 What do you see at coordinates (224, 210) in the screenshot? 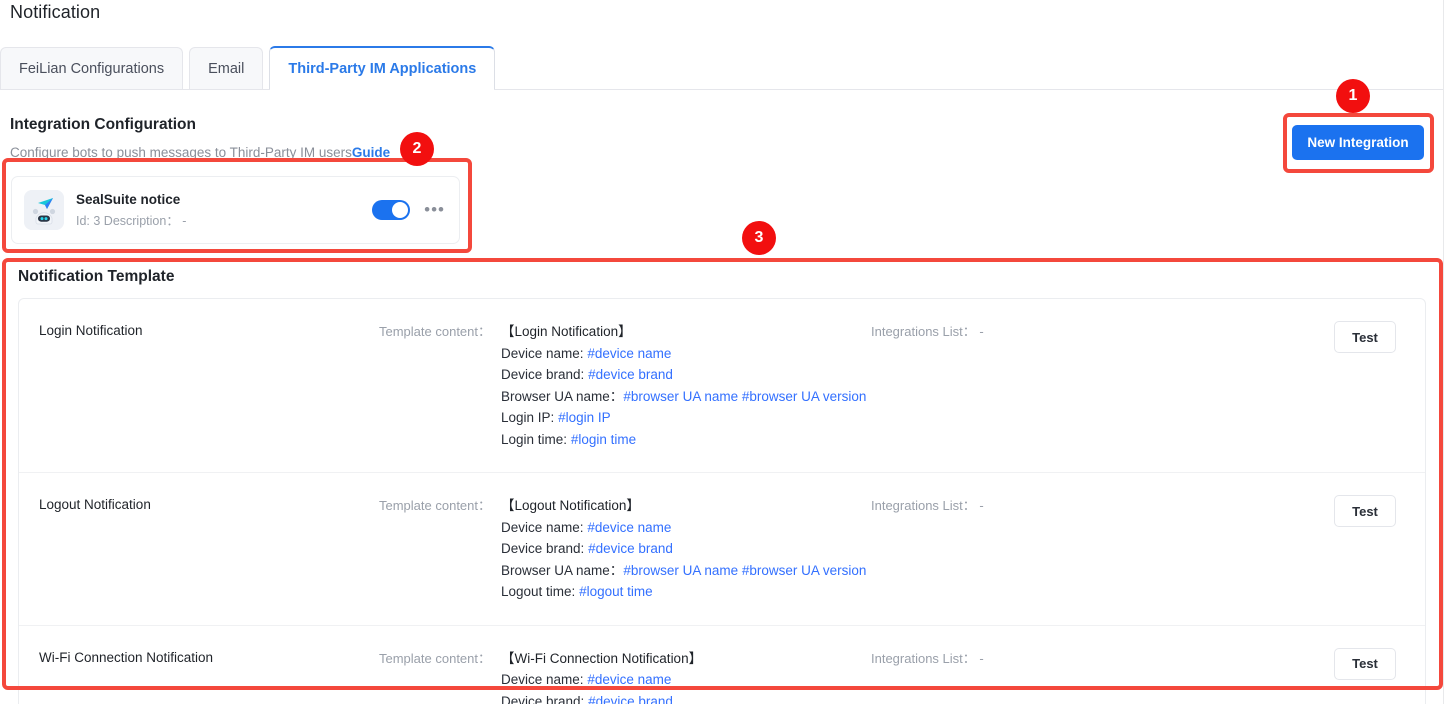
I see `integration-info: SealSuite notice Id: 3 Description： -` at bounding box center [224, 210].